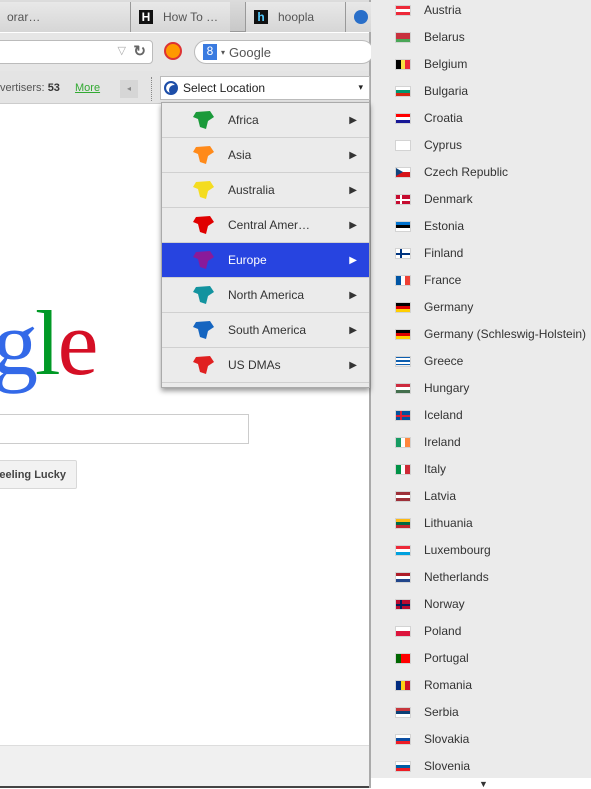 This screenshot has height=789, width=591. I want to click on country-item: Ireland, so click(481, 442).